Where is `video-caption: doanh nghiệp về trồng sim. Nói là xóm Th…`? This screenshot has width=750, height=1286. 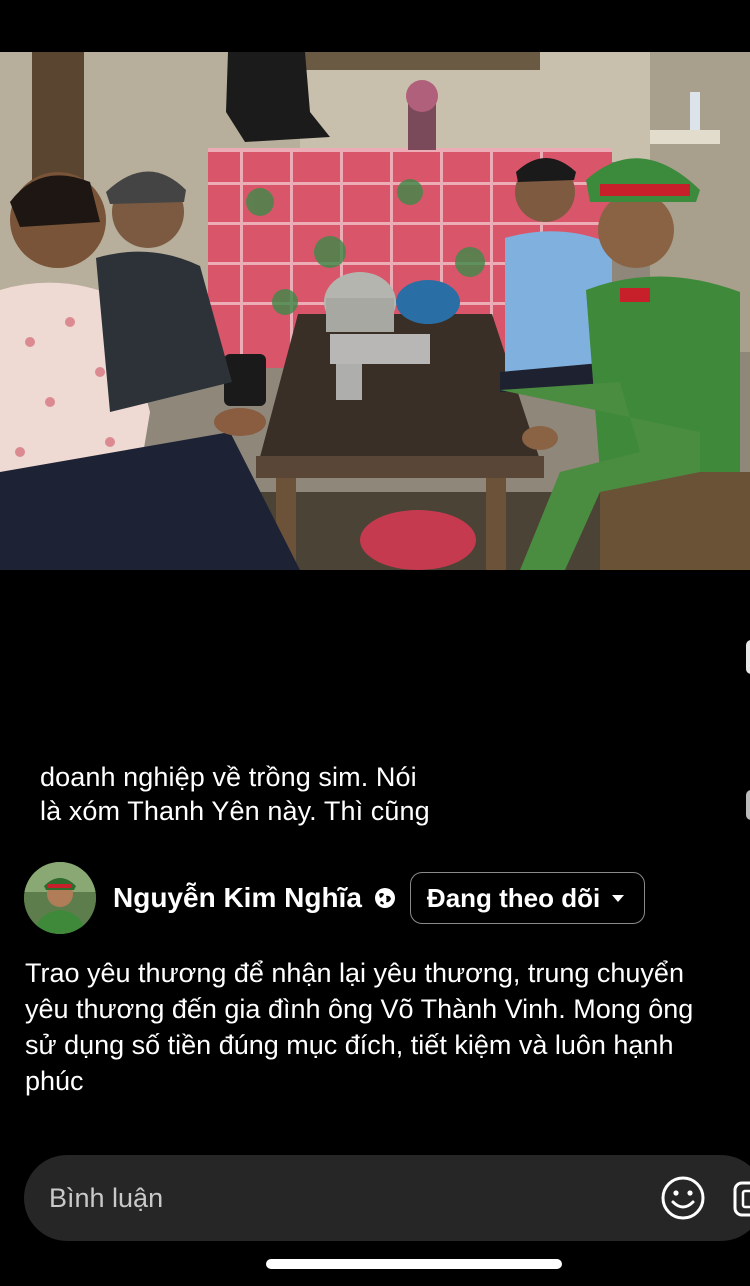 video-caption: doanh nghiệp về trồng sim. Nói là xóm Th… is located at coordinates (300, 794).